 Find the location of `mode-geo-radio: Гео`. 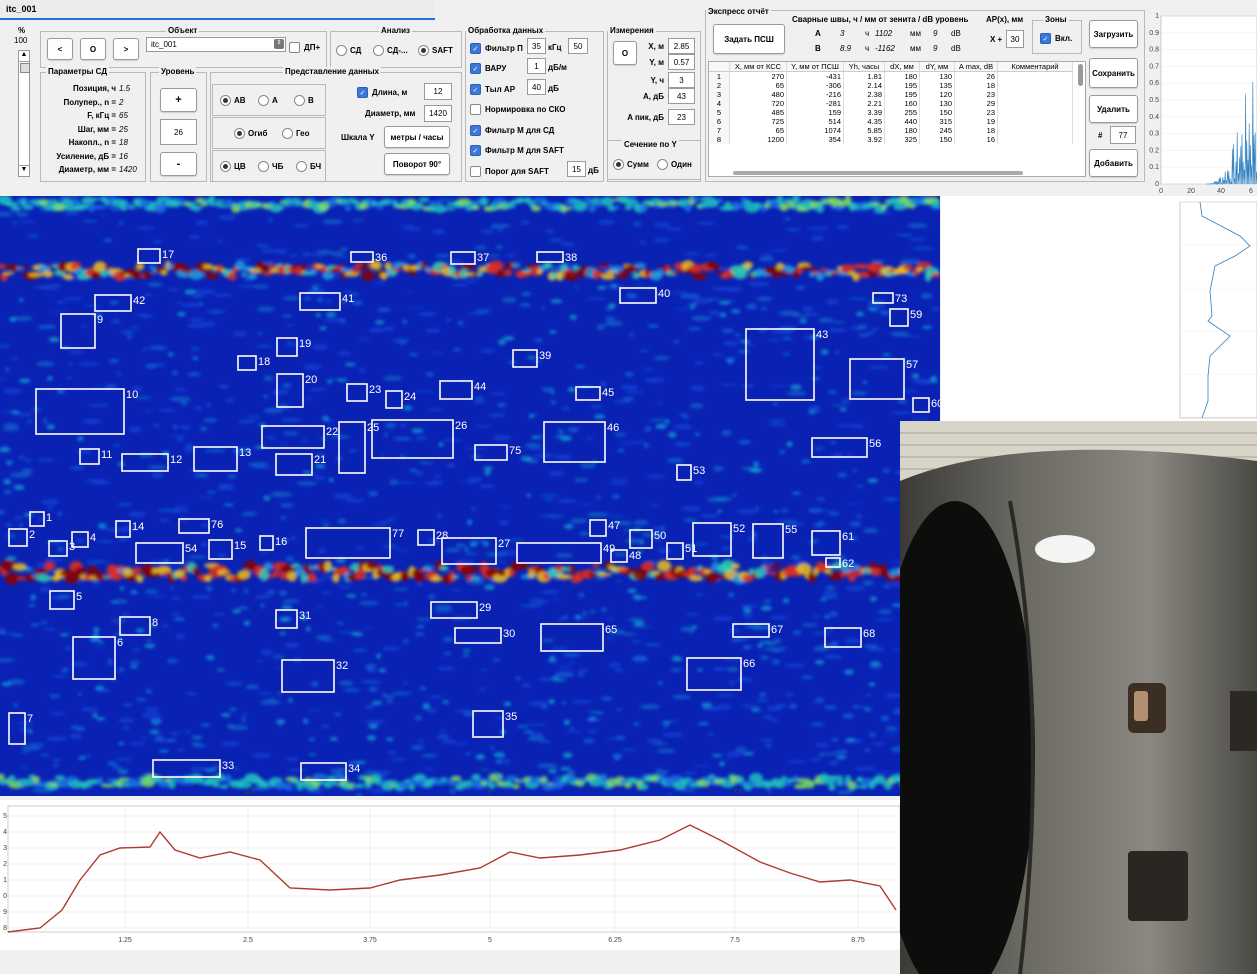

mode-geo-radio: Гео is located at coordinates (295, 133).